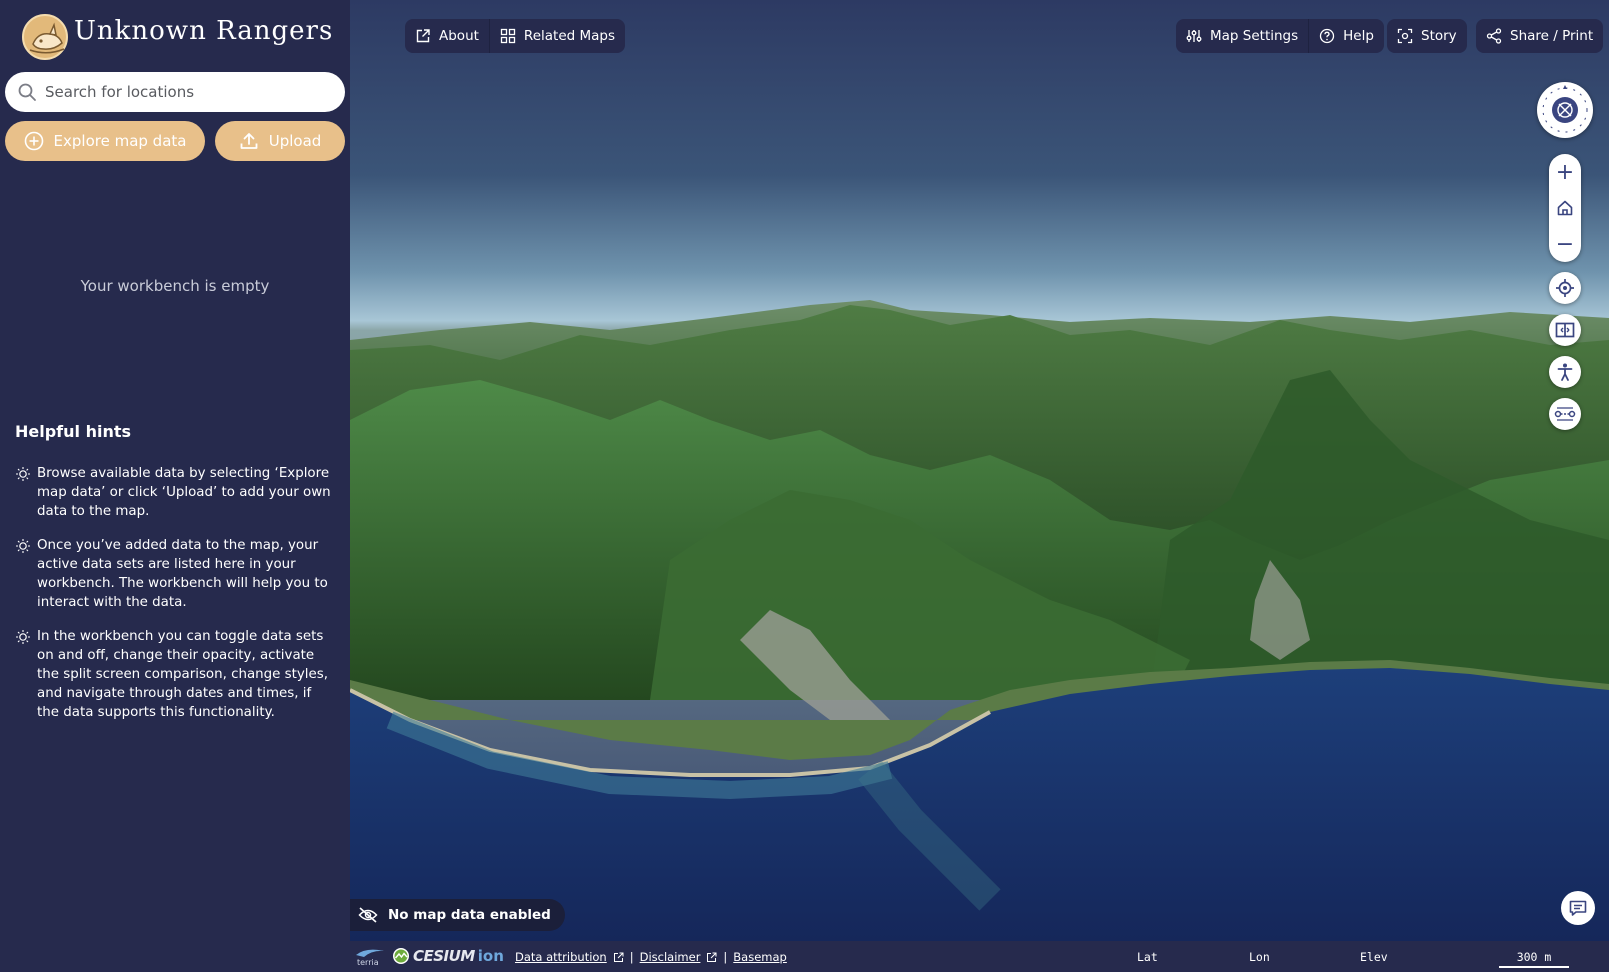 The width and height of the screenshot is (1609, 972). I want to click on zoom-controls: + −, so click(1565, 208).